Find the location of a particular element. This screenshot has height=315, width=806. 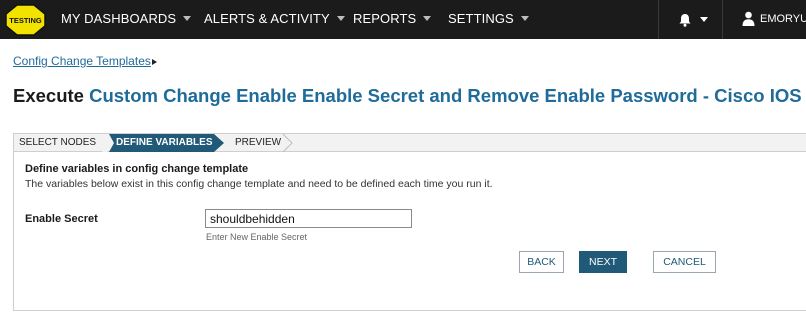

bell-icon is located at coordinates (685, 20).